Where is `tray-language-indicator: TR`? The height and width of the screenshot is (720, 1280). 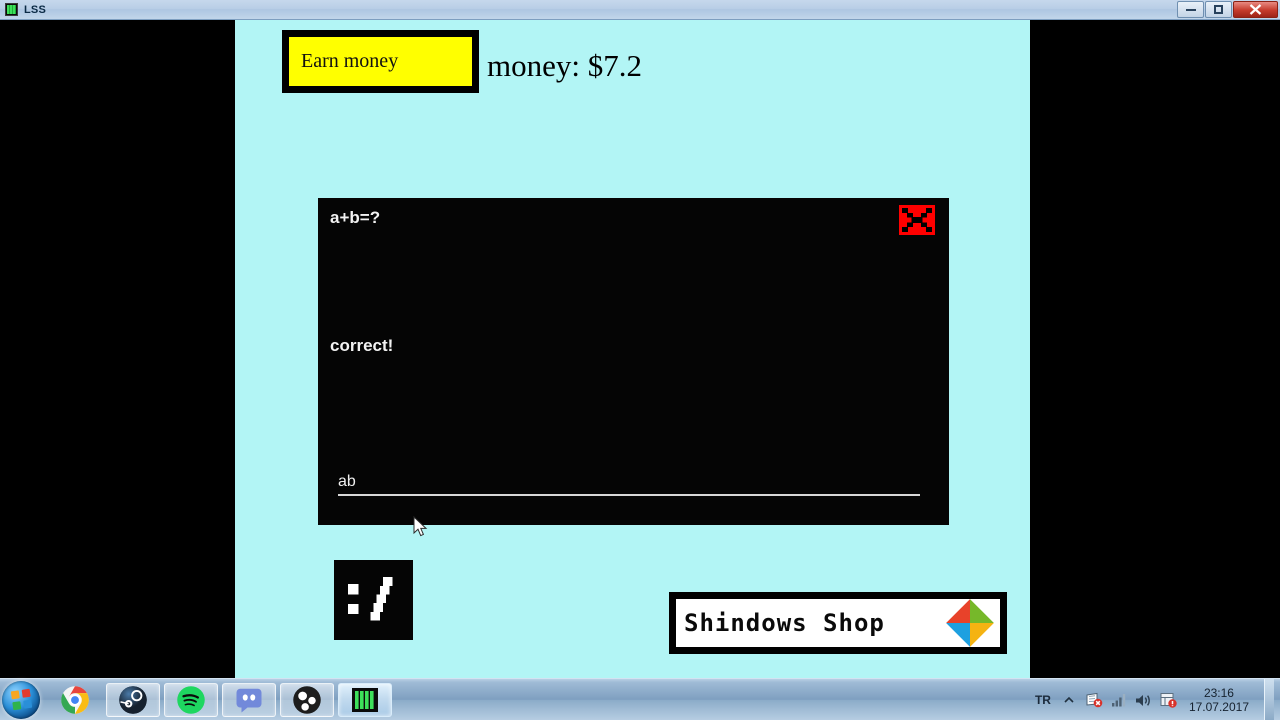 tray-language-indicator: TR is located at coordinates (1043, 700).